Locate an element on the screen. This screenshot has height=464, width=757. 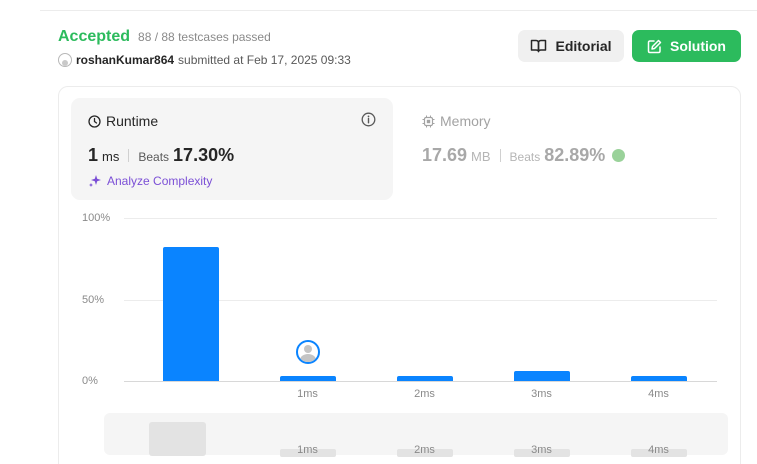
x-tick-label: 1ms is located at coordinates (307, 394).